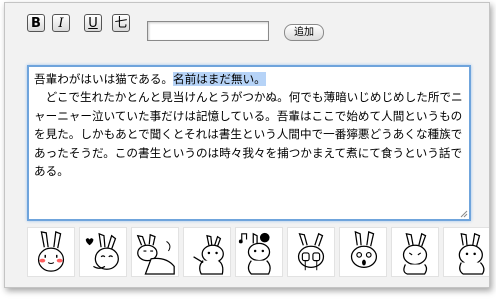 The image size is (496, 300). What do you see at coordinates (61, 23) in the screenshot?
I see `italic-button: I` at bounding box center [61, 23].